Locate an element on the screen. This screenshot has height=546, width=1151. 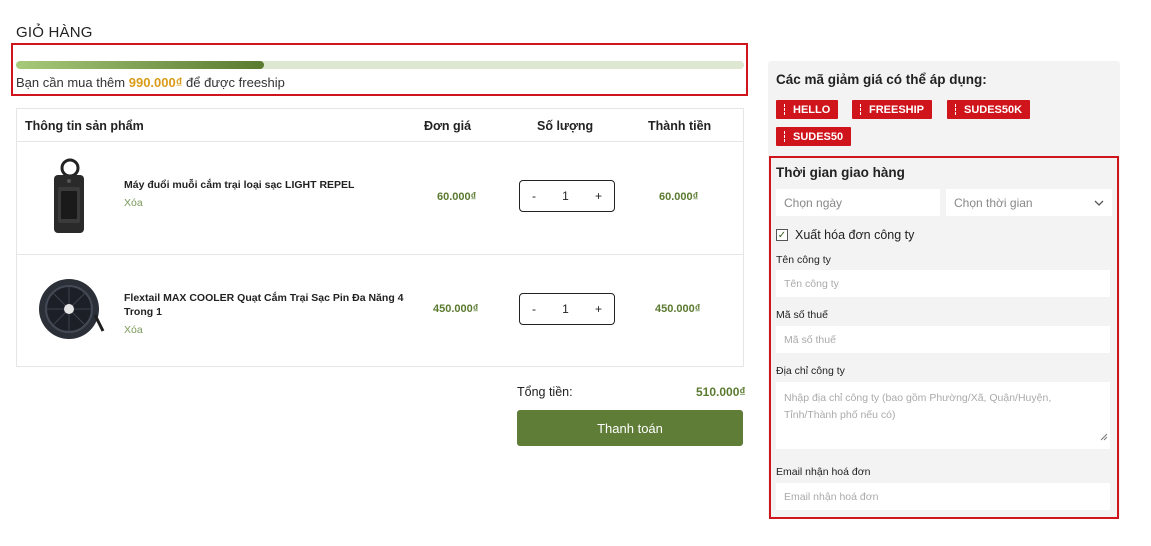
date-picker: Chọn ngày is located at coordinates (858, 202).